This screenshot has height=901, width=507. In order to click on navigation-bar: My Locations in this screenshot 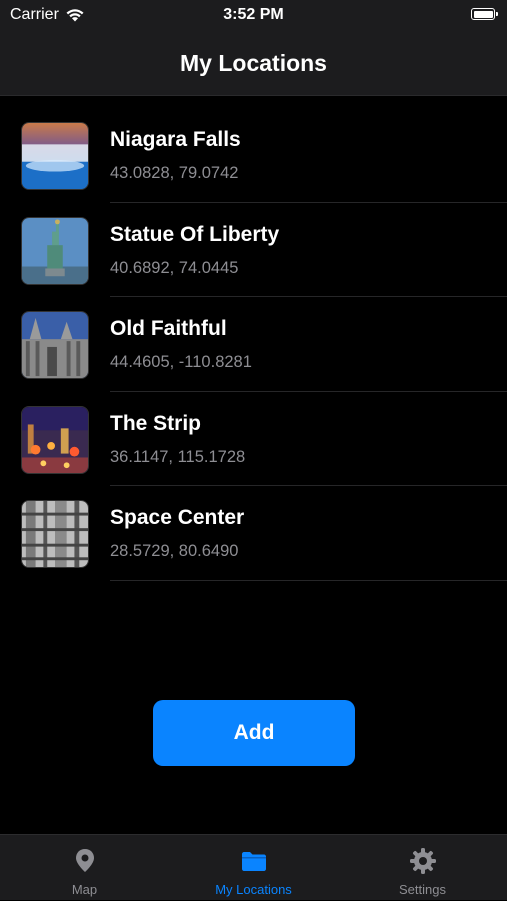, I will do `click(253, 63)`.